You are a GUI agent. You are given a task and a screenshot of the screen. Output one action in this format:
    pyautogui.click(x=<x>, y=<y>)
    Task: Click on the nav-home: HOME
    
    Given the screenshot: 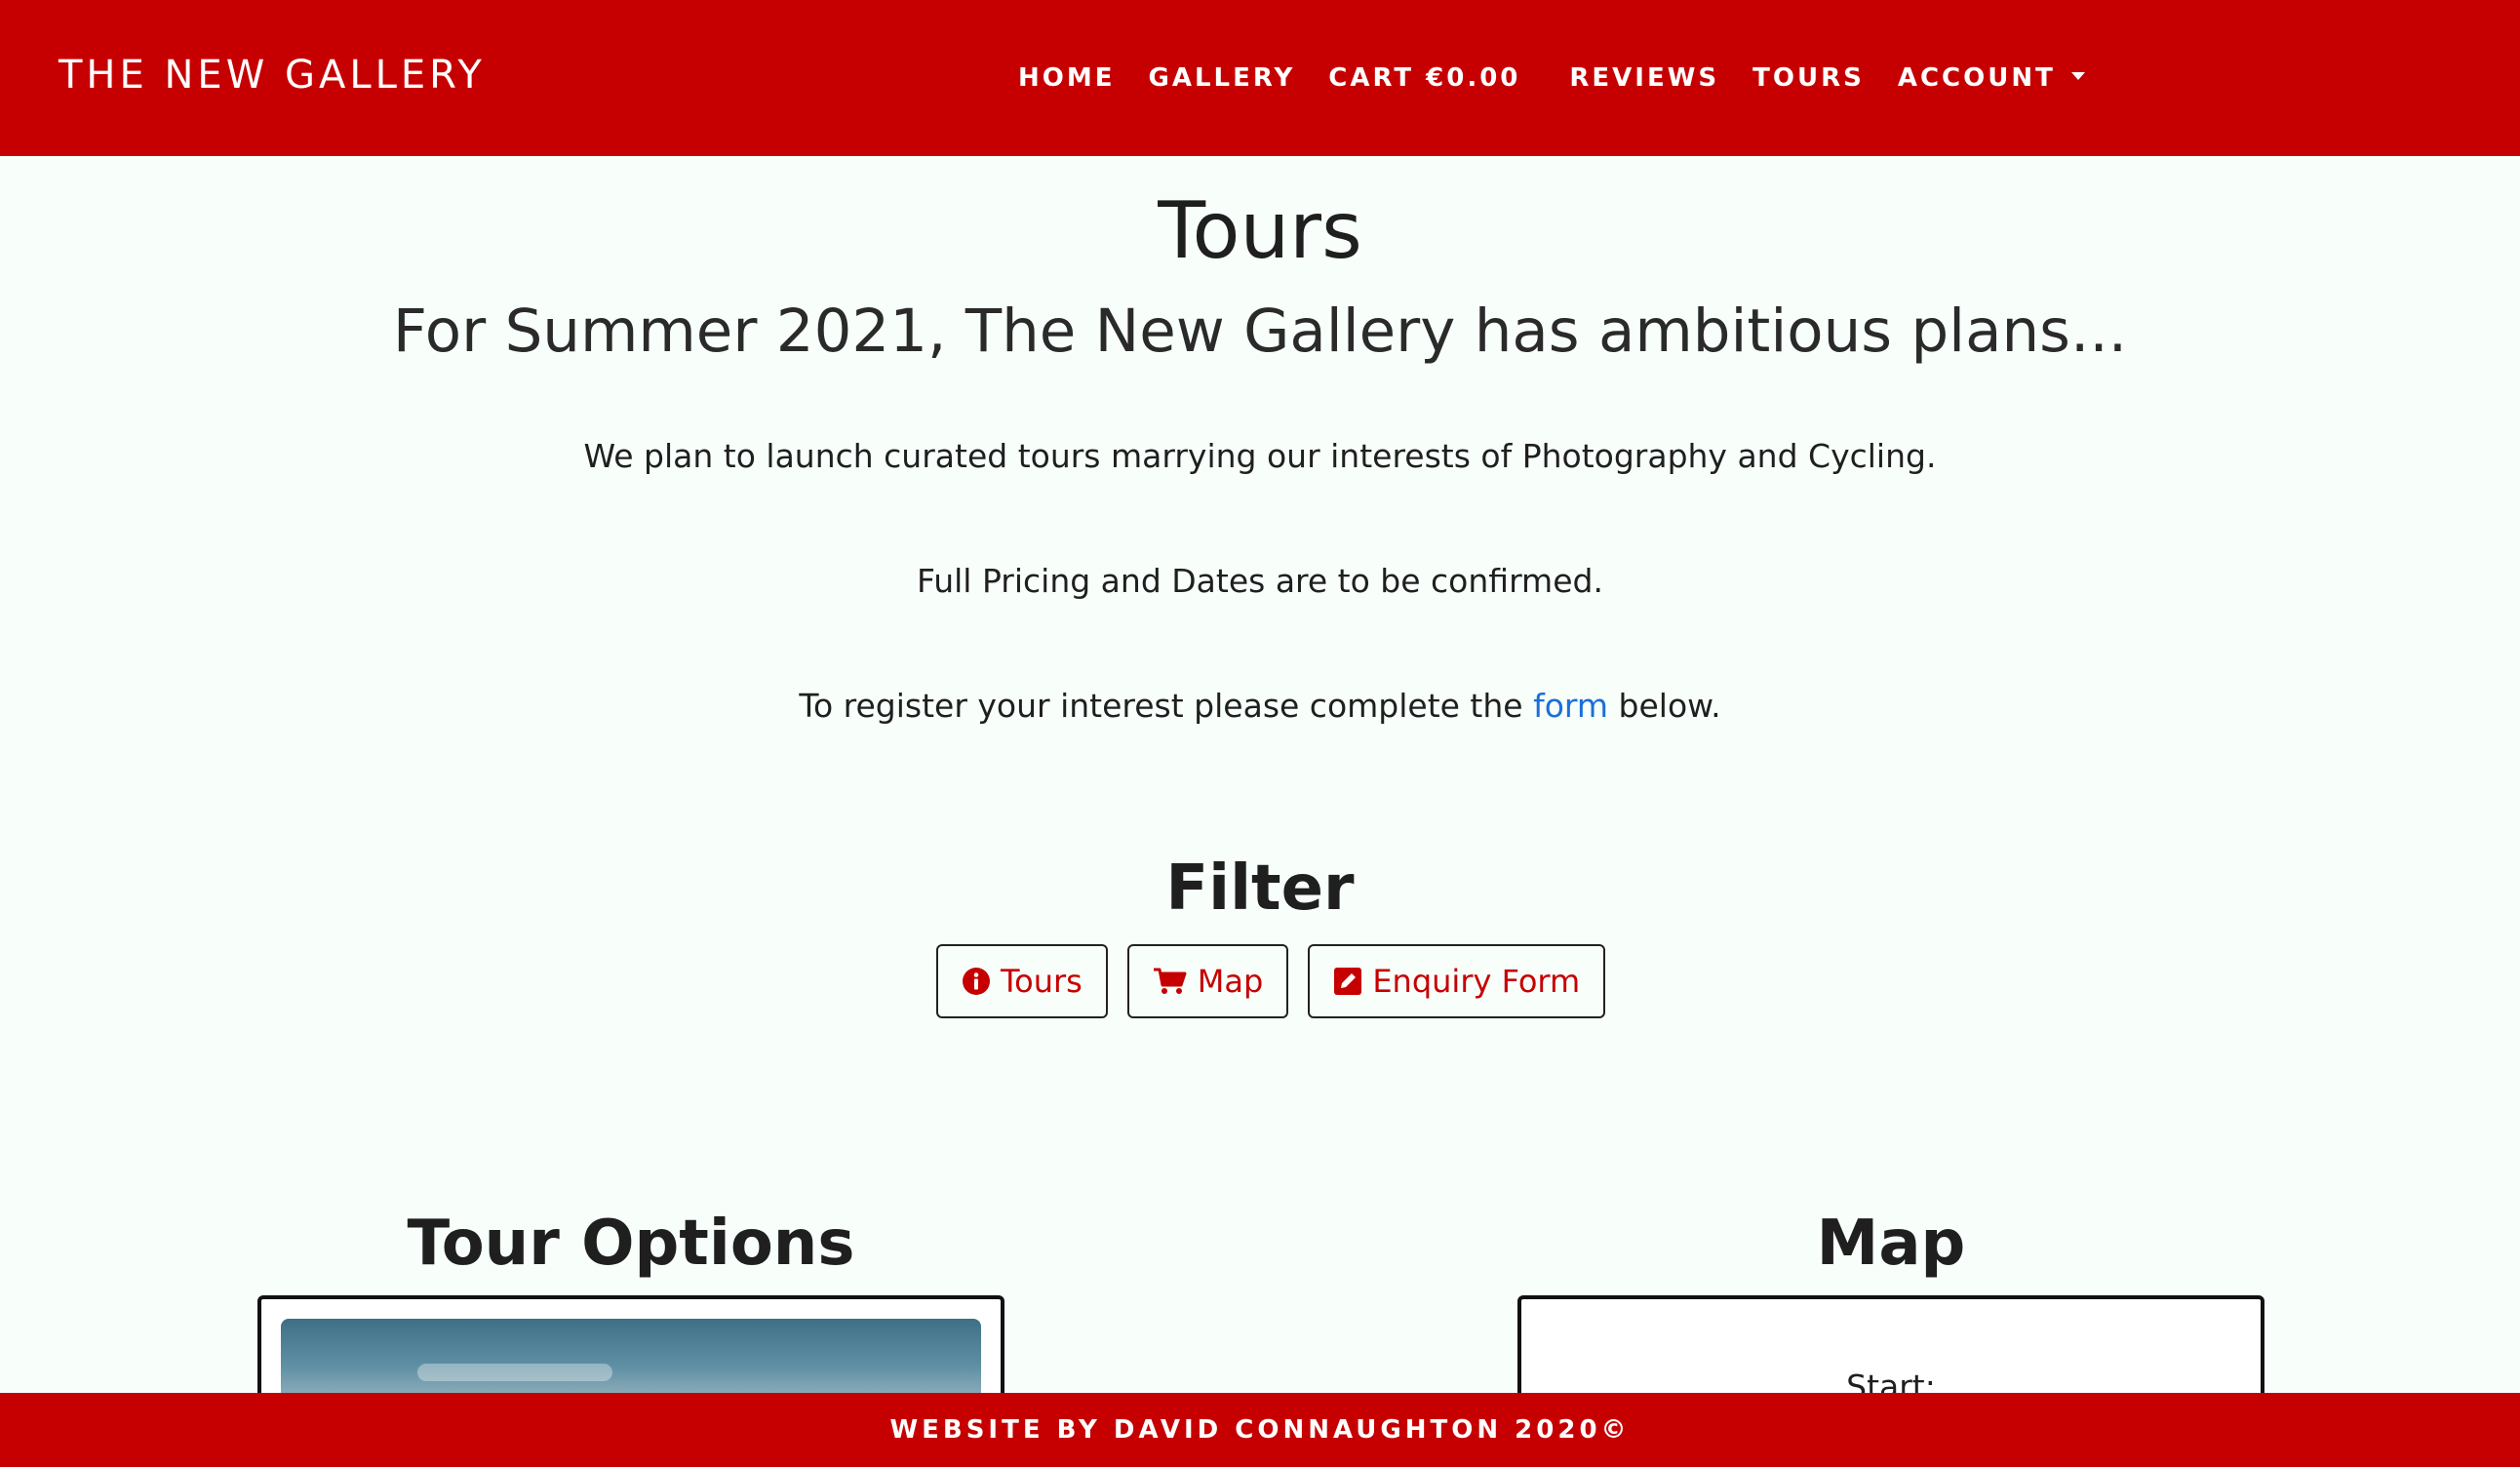 What is the action you would take?
    pyautogui.click(x=1067, y=78)
    